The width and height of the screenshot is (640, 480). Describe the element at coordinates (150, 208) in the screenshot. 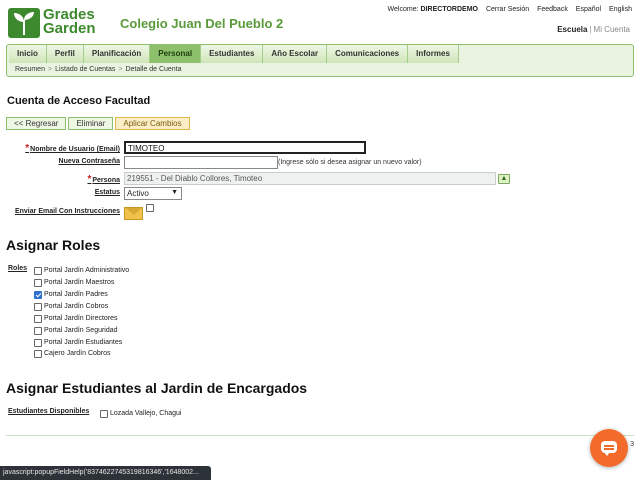

I see `email-instructions-checkbox` at that location.